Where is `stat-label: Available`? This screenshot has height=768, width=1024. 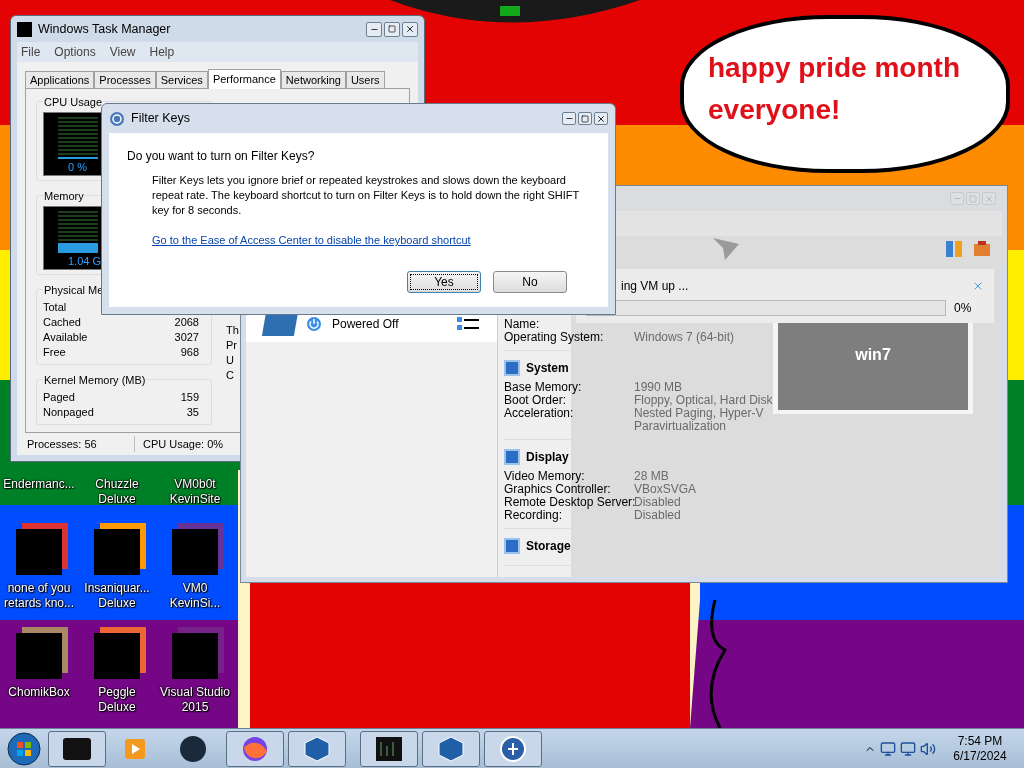 stat-label: Available is located at coordinates (65, 337).